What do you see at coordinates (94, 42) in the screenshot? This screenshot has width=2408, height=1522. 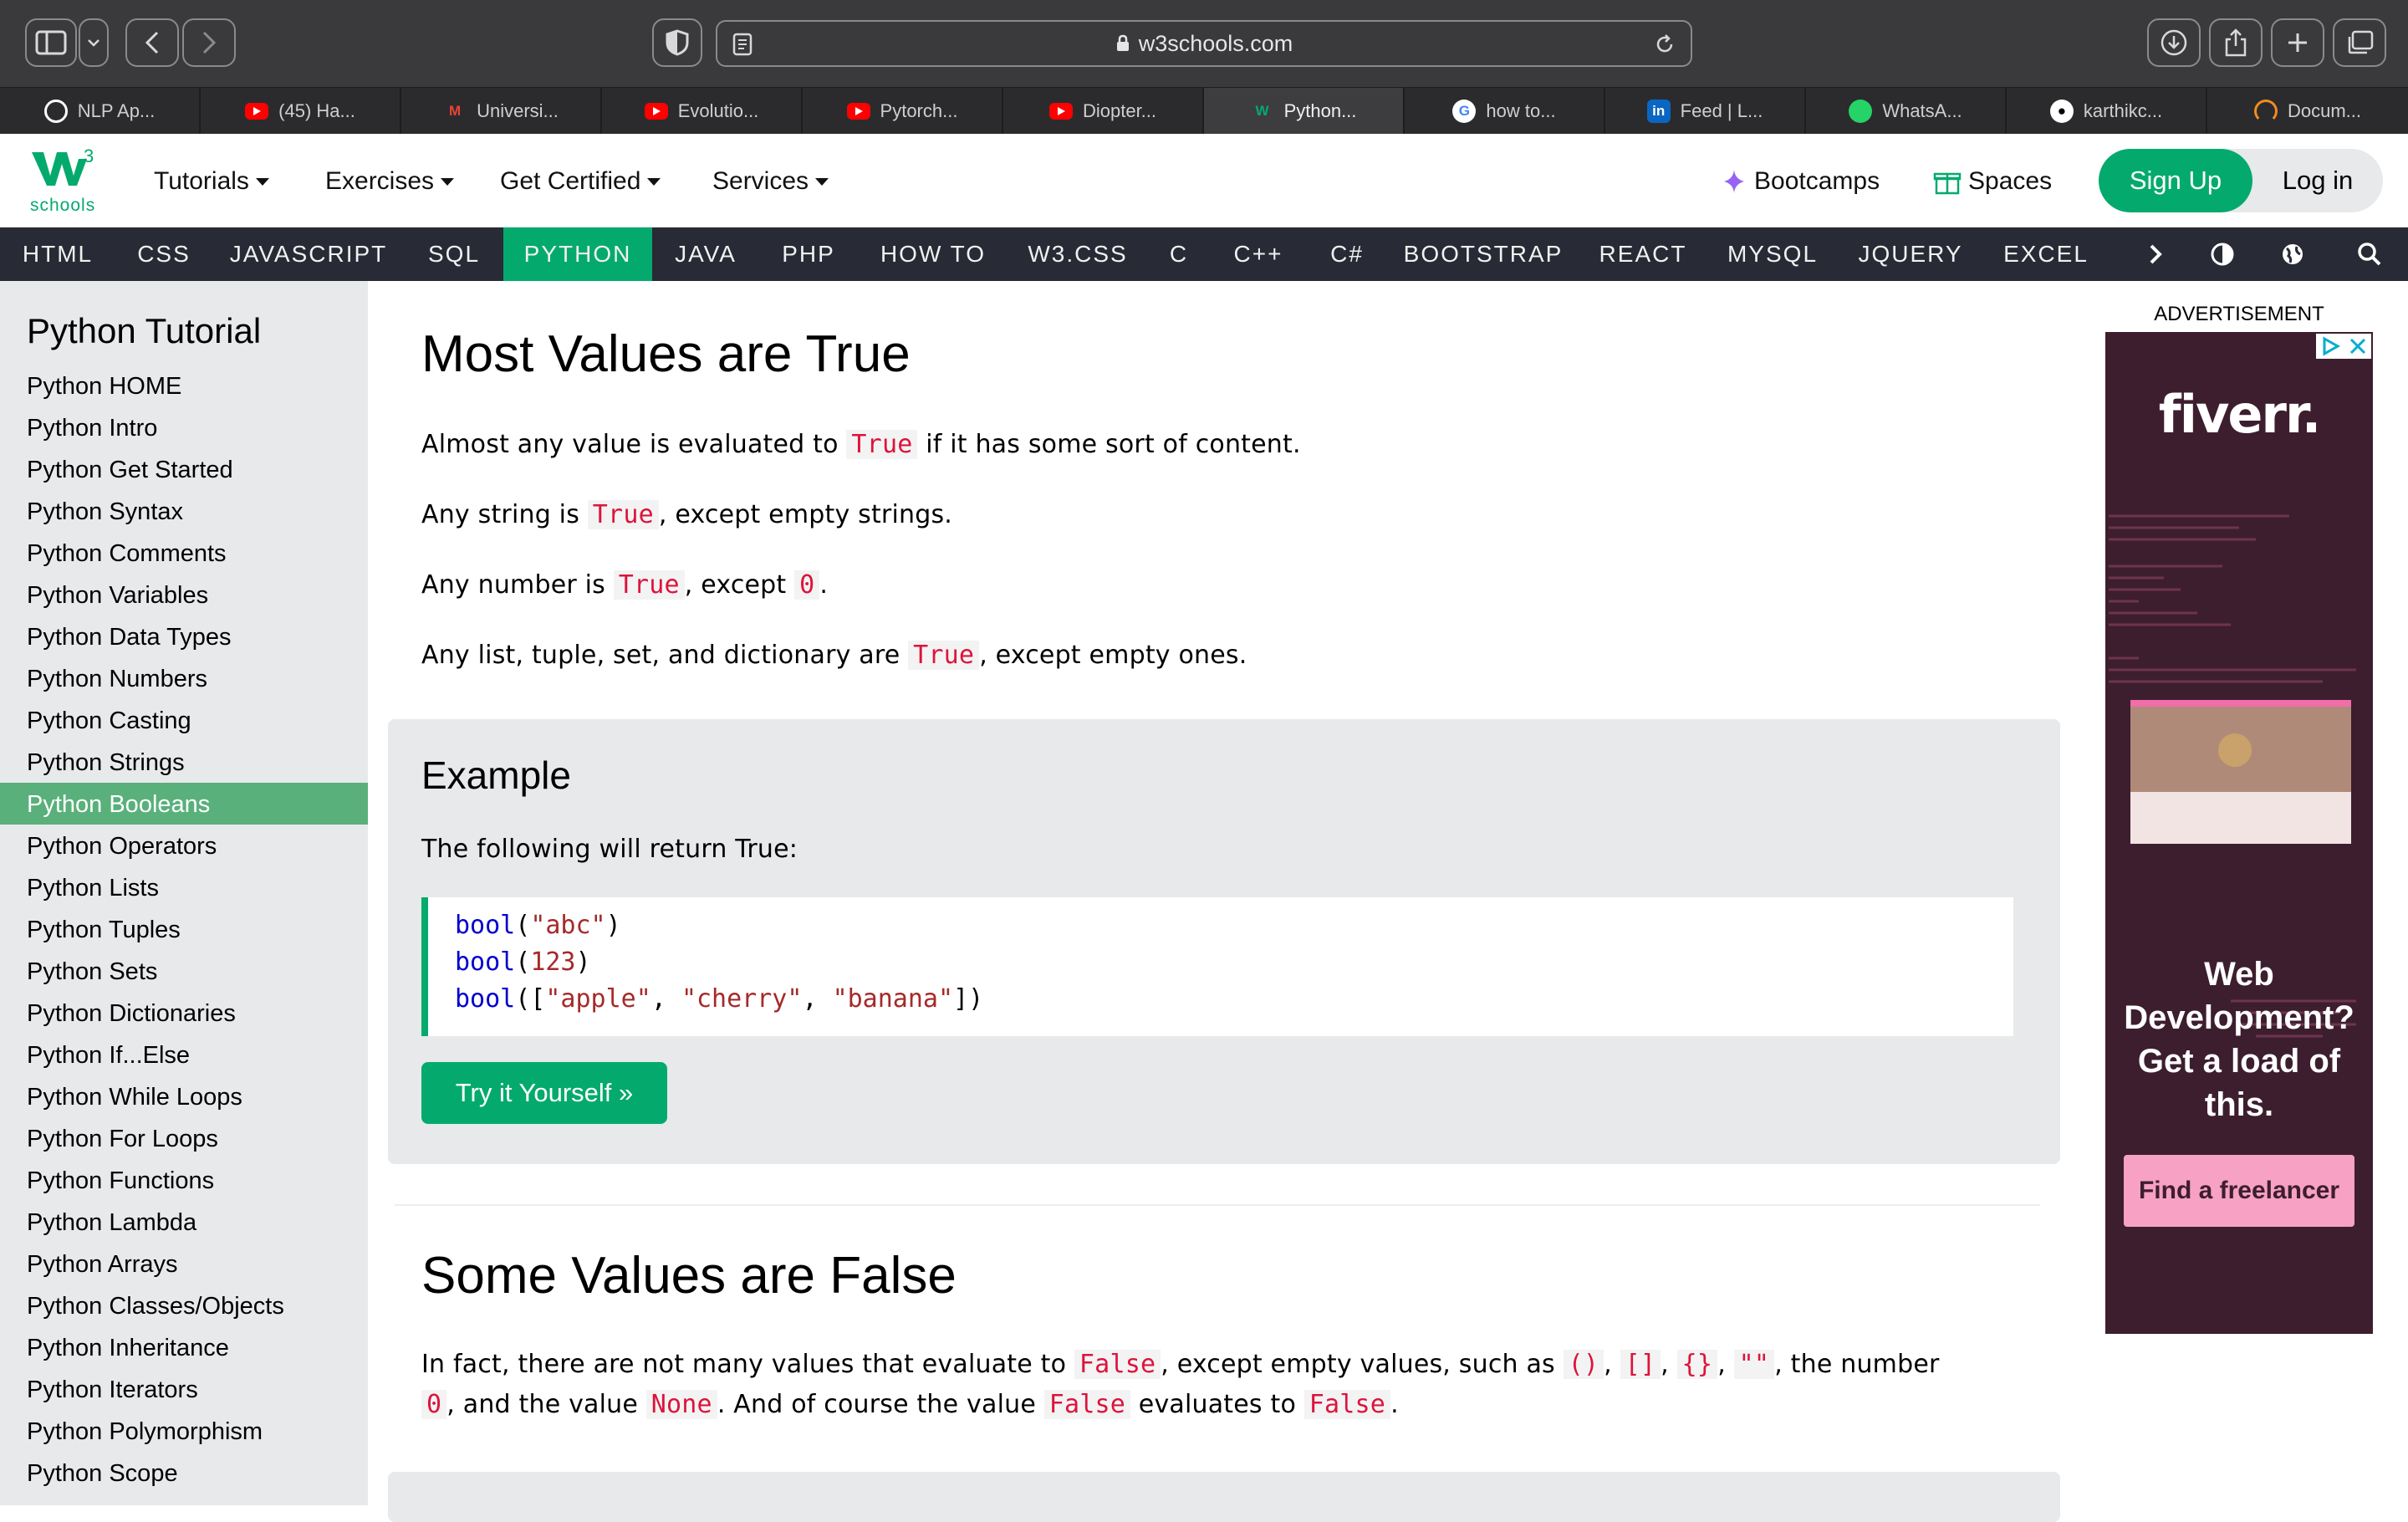 I see `sidebar-menu-button` at bounding box center [94, 42].